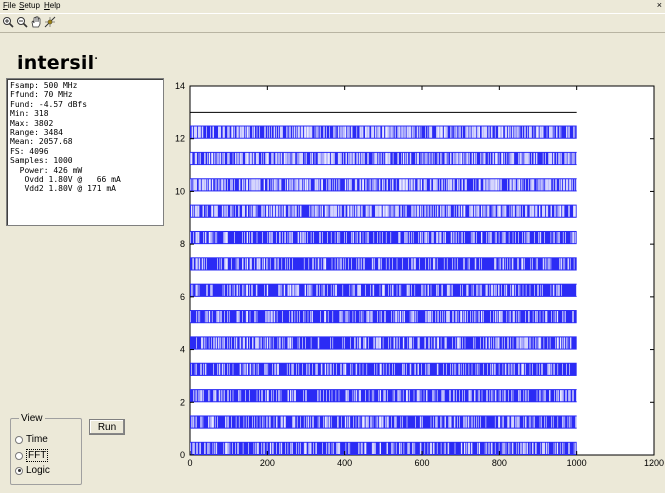 This screenshot has width=665, height=493. I want to click on x-tick-label: 0, so click(189, 463).